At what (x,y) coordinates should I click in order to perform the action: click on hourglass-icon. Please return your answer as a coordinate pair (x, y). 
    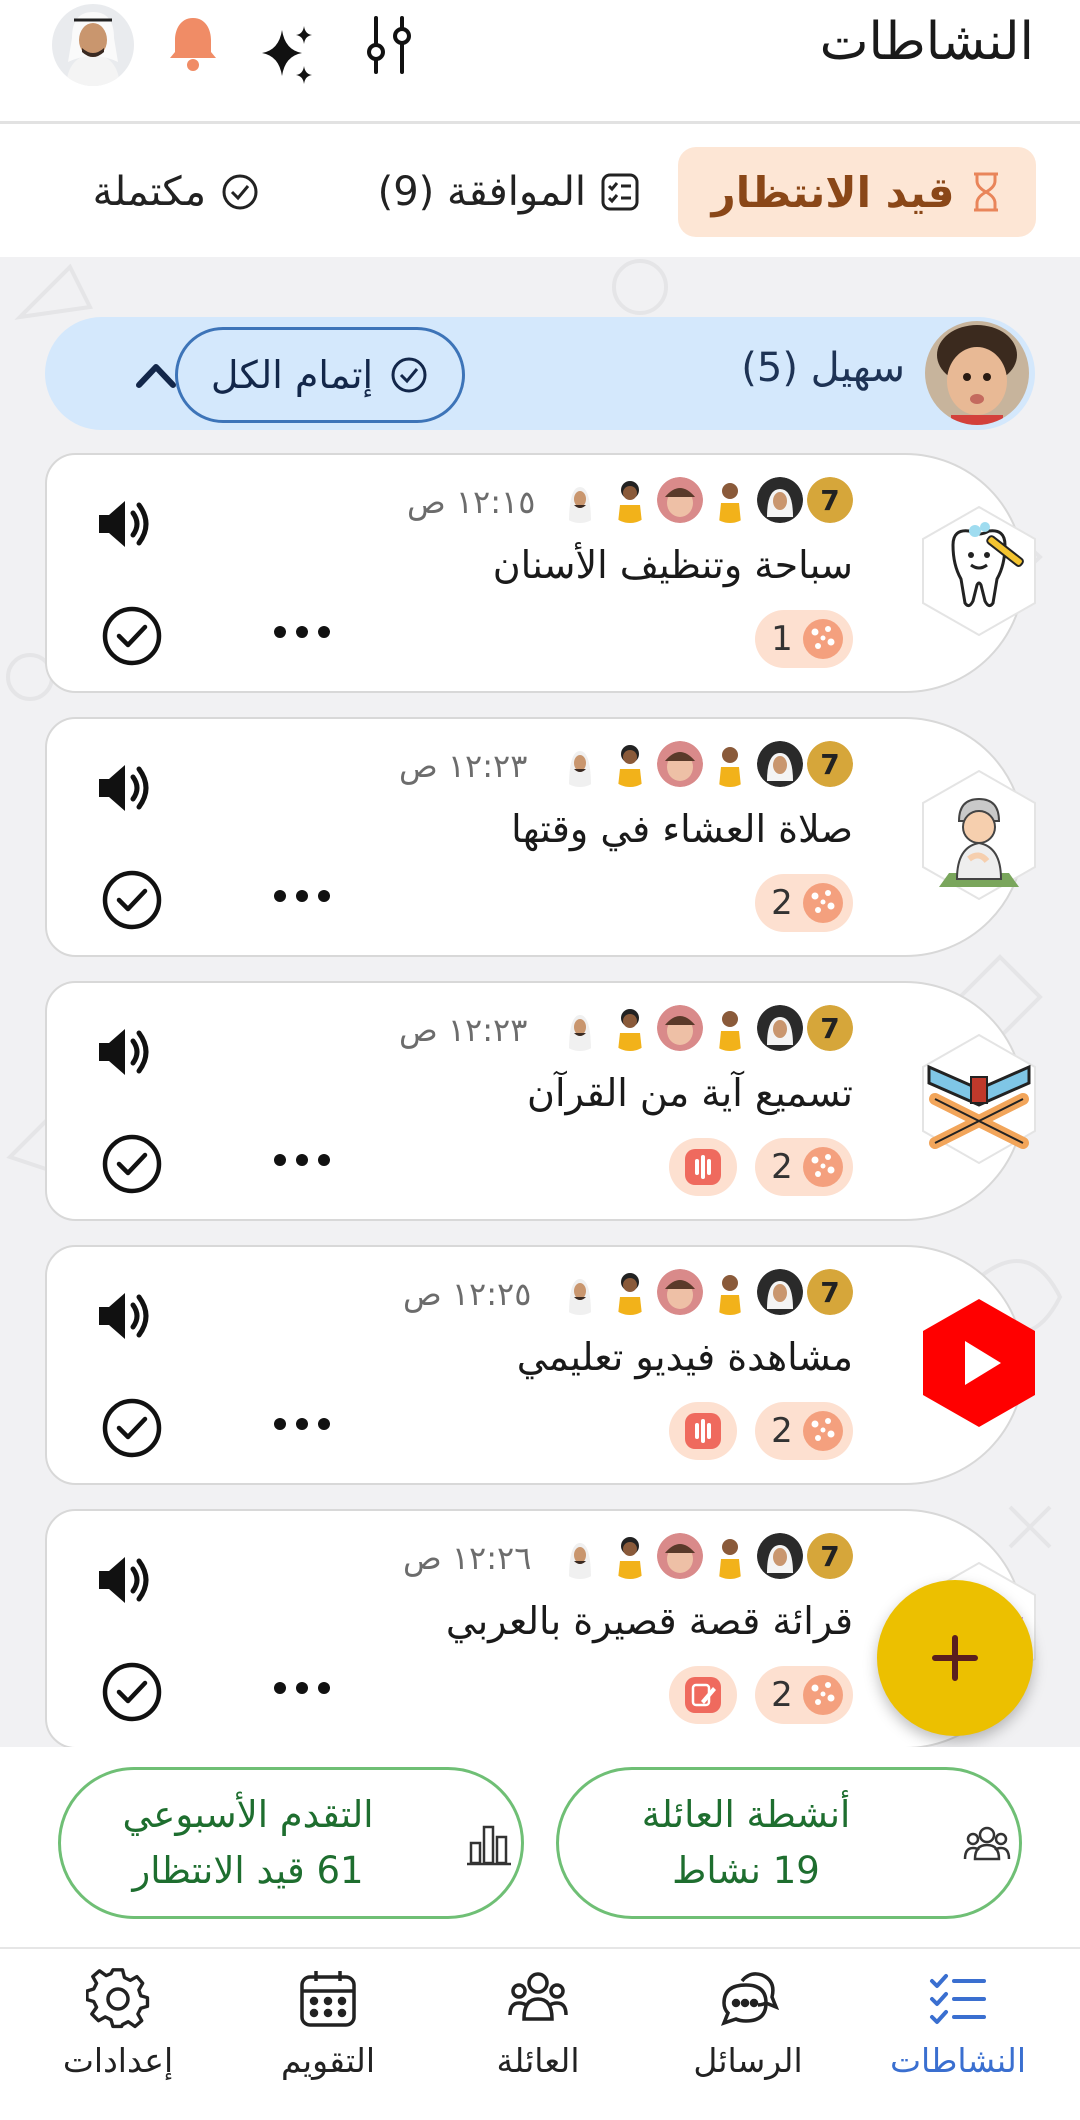
    Looking at the image, I should click on (985, 192).